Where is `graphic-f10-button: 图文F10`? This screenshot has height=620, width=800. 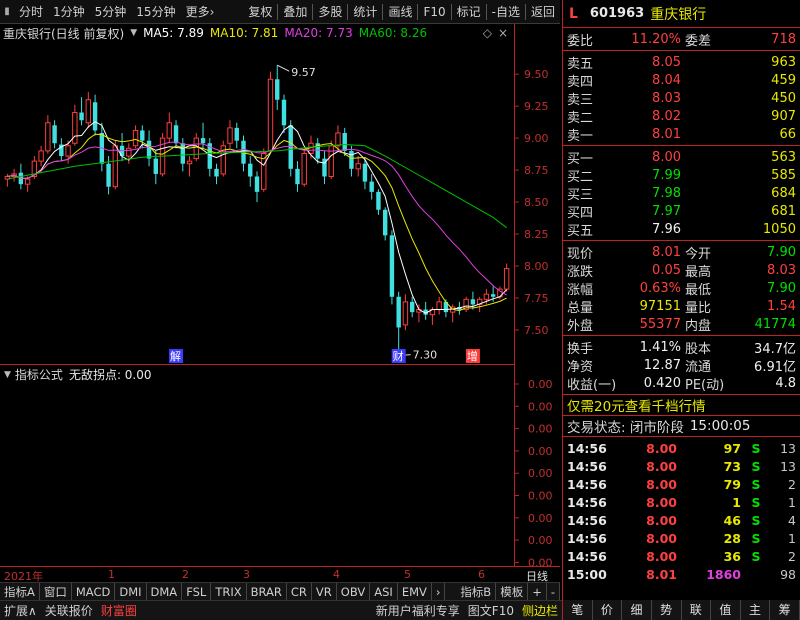 graphic-f10-button: 图文F10 is located at coordinates (491, 610).